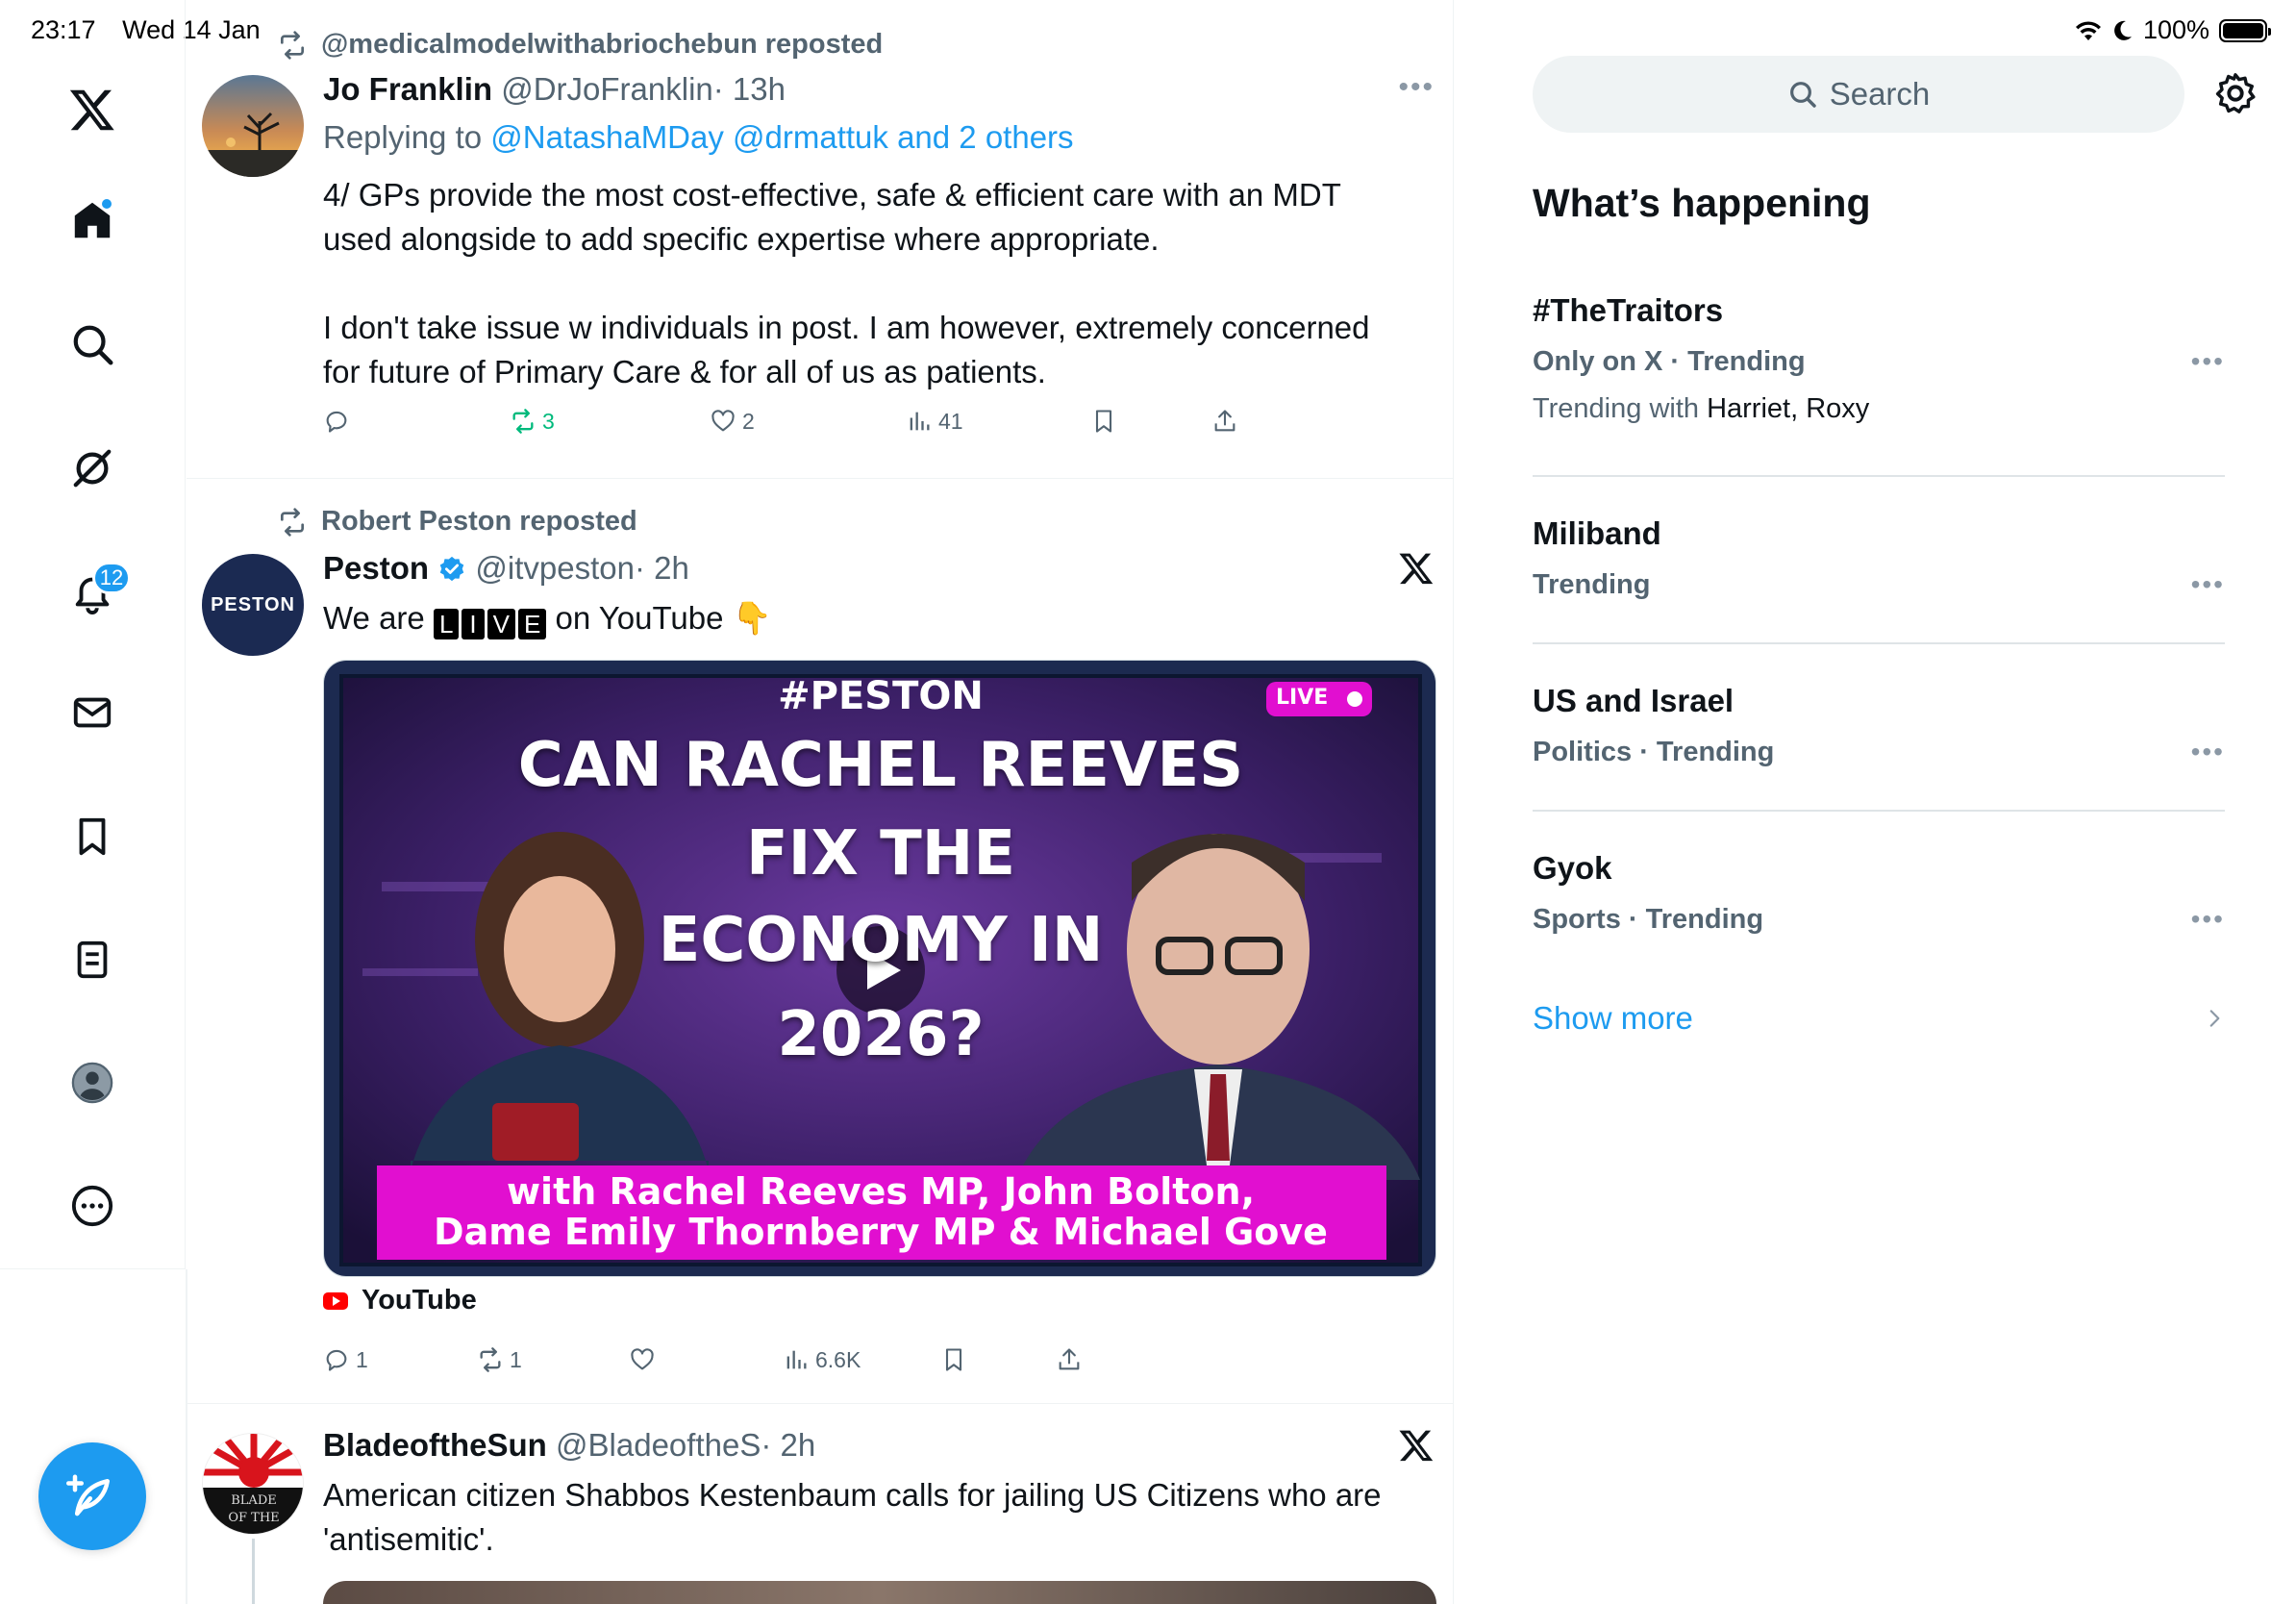 The height and width of the screenshot is (1604, 2296). Describe the element at coordinates (2214, 1018) in the screenshot. I see `chevron-right-icon` at that location.